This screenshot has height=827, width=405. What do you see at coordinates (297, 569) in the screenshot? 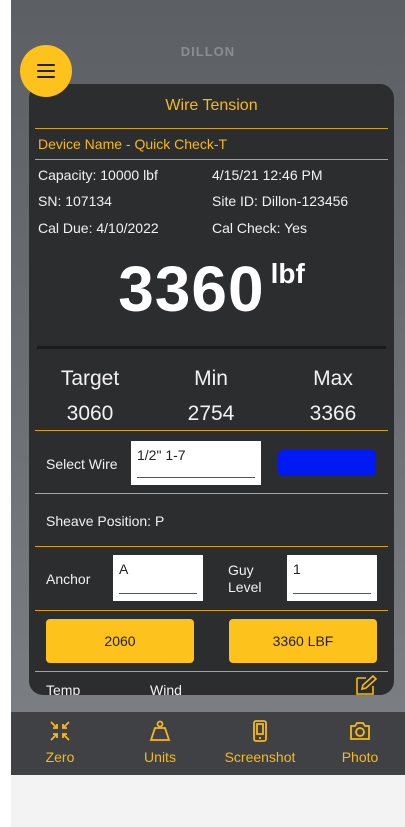
I see `guy-level-value: 1` at bounding box center [297, 569].